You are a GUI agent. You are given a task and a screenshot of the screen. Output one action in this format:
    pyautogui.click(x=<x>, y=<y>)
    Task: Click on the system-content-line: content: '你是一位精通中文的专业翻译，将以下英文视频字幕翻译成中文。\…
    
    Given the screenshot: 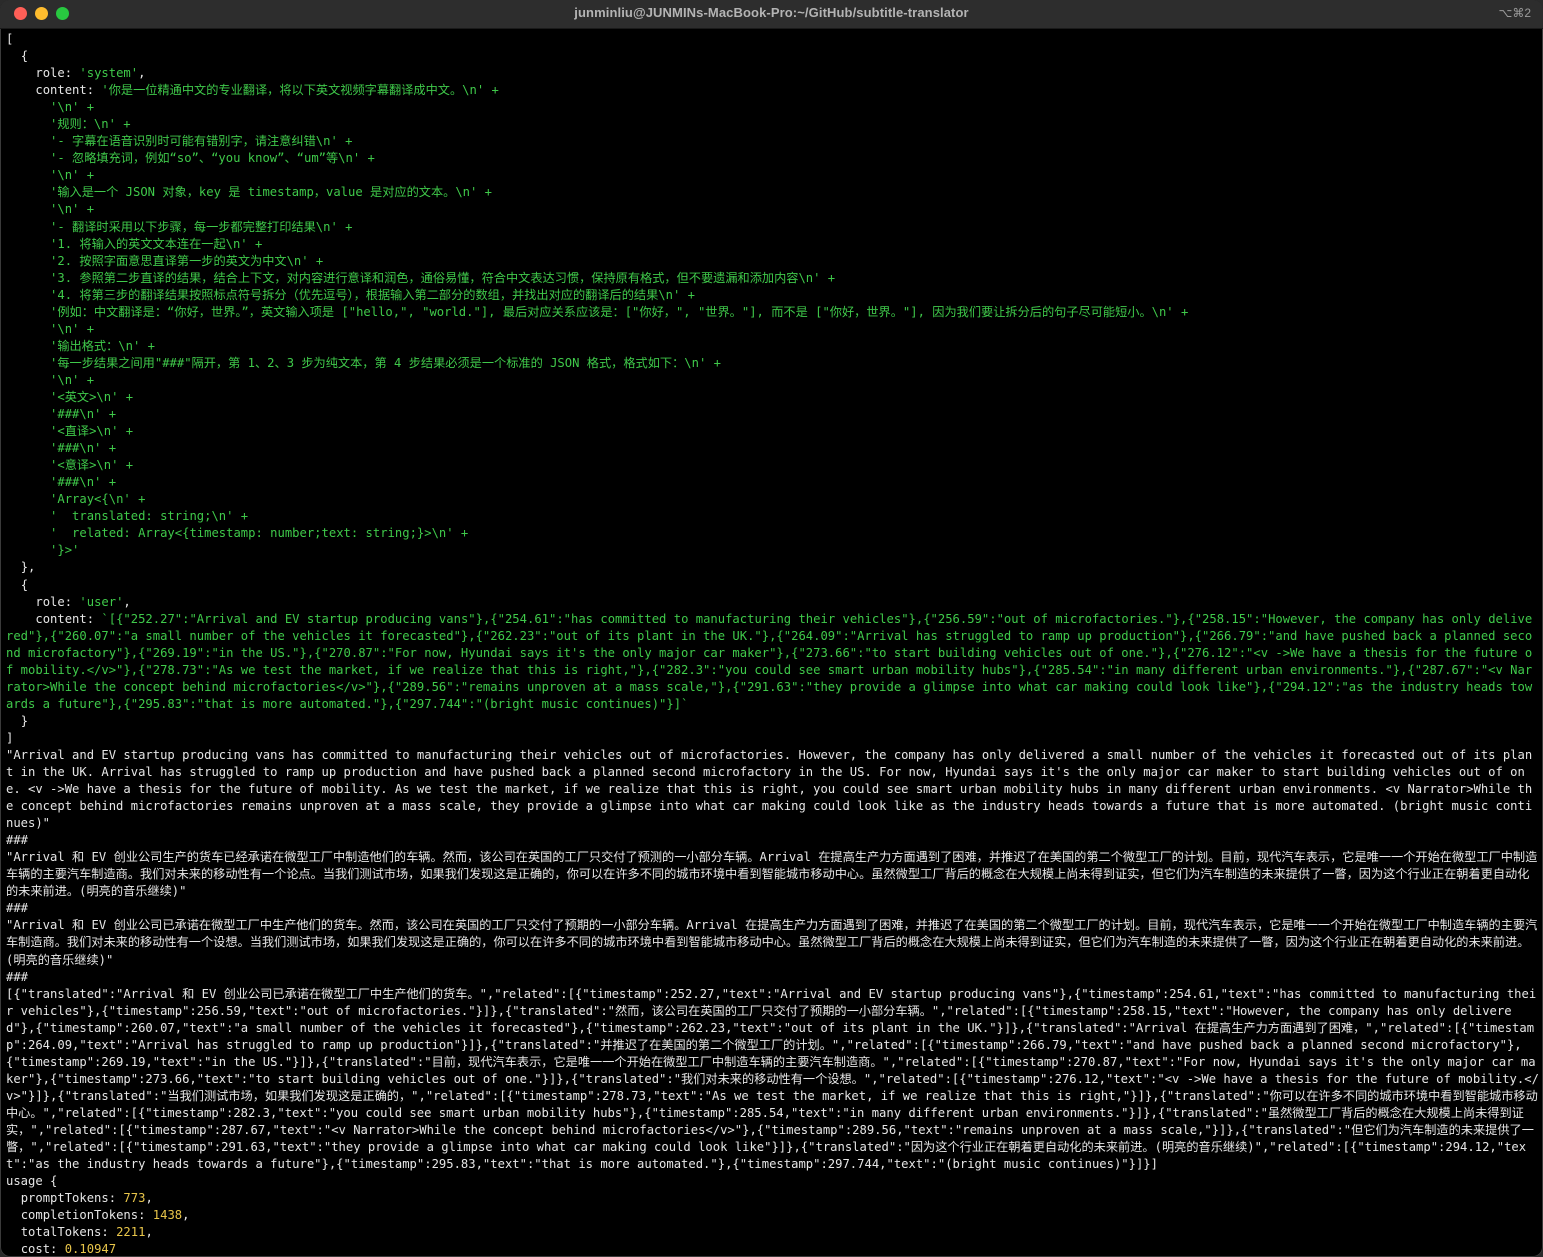 What is the action you would take?
    pyautogui.click(x=772, y=90)
    